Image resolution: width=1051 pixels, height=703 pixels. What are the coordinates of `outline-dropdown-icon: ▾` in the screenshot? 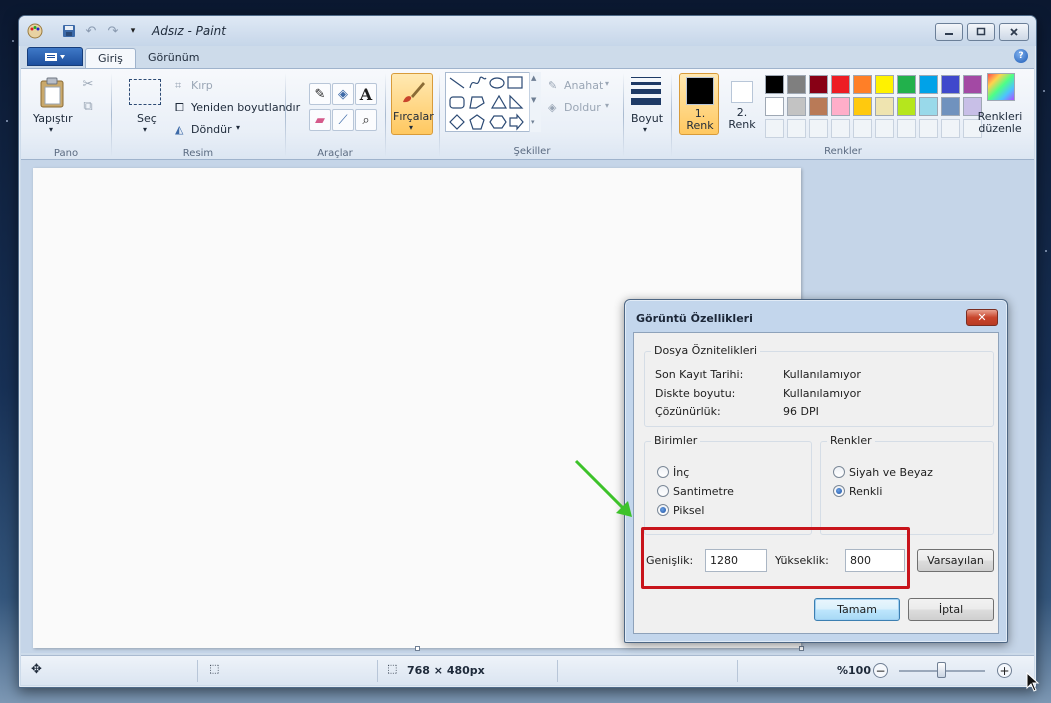 It's located at (607, 83).